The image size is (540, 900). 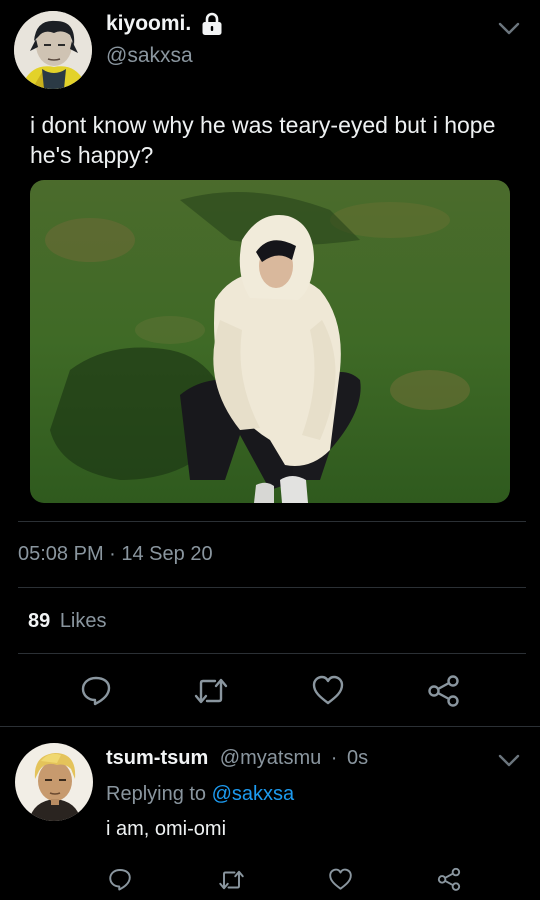 I want to click on reply-time: 0s, so click(x=358, y=758).